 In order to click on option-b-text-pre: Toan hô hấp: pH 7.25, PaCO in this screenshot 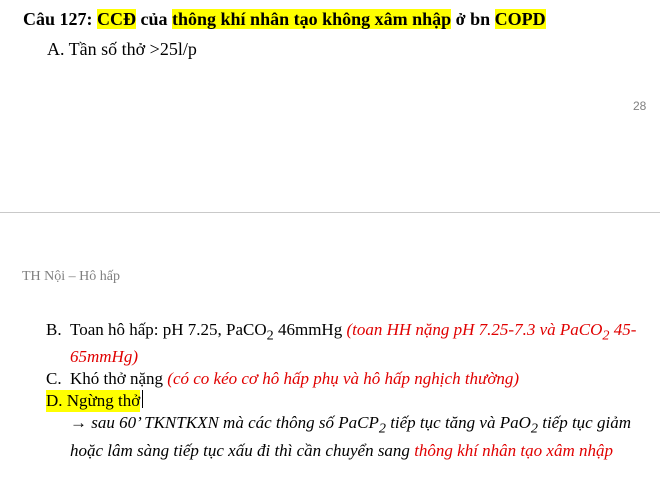, I will do `click(168, 329)`.